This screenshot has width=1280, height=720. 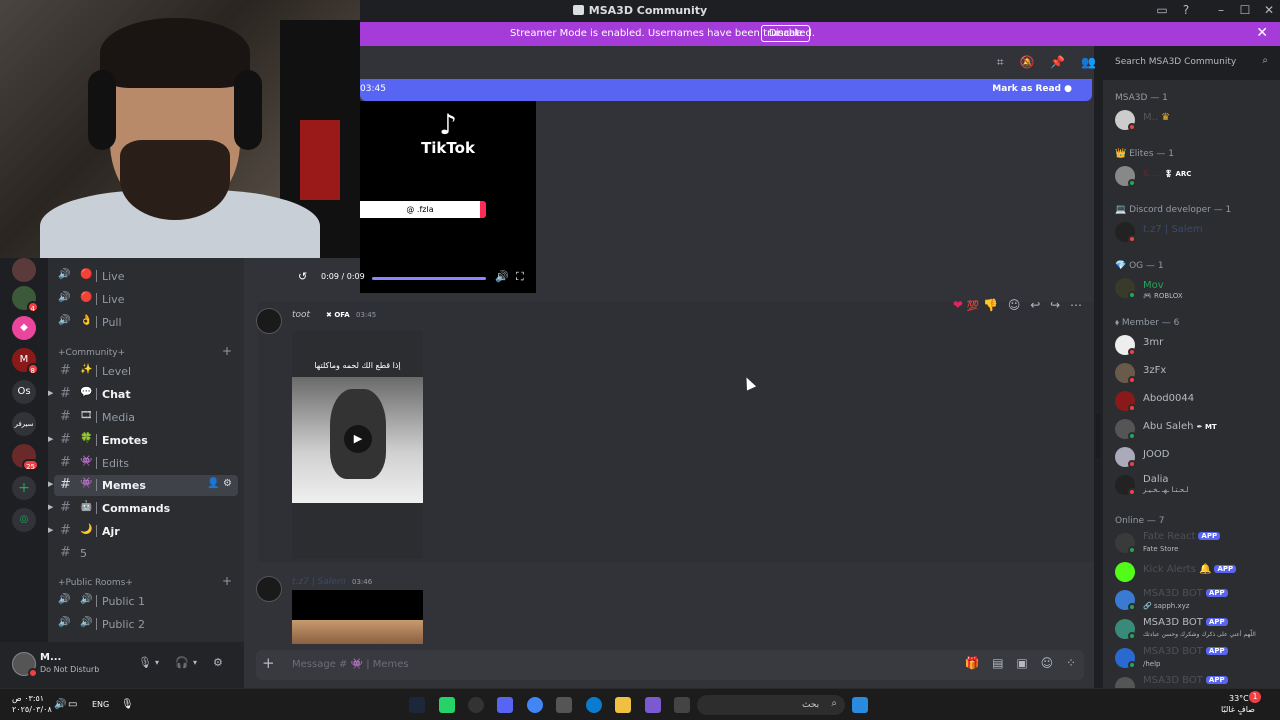 I want to click on channel-public-1: 🔊 🔊 Public 1, so click(x=146, y=601).